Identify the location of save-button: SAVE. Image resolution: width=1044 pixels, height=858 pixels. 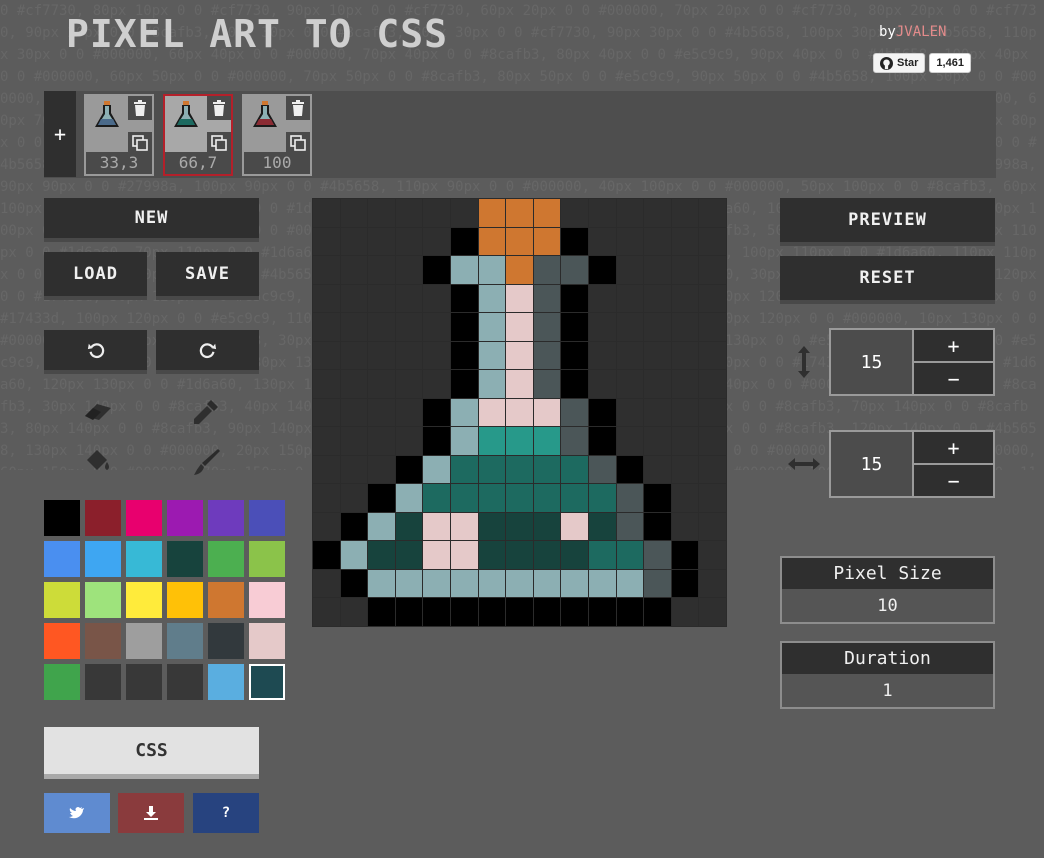
(207, 276).